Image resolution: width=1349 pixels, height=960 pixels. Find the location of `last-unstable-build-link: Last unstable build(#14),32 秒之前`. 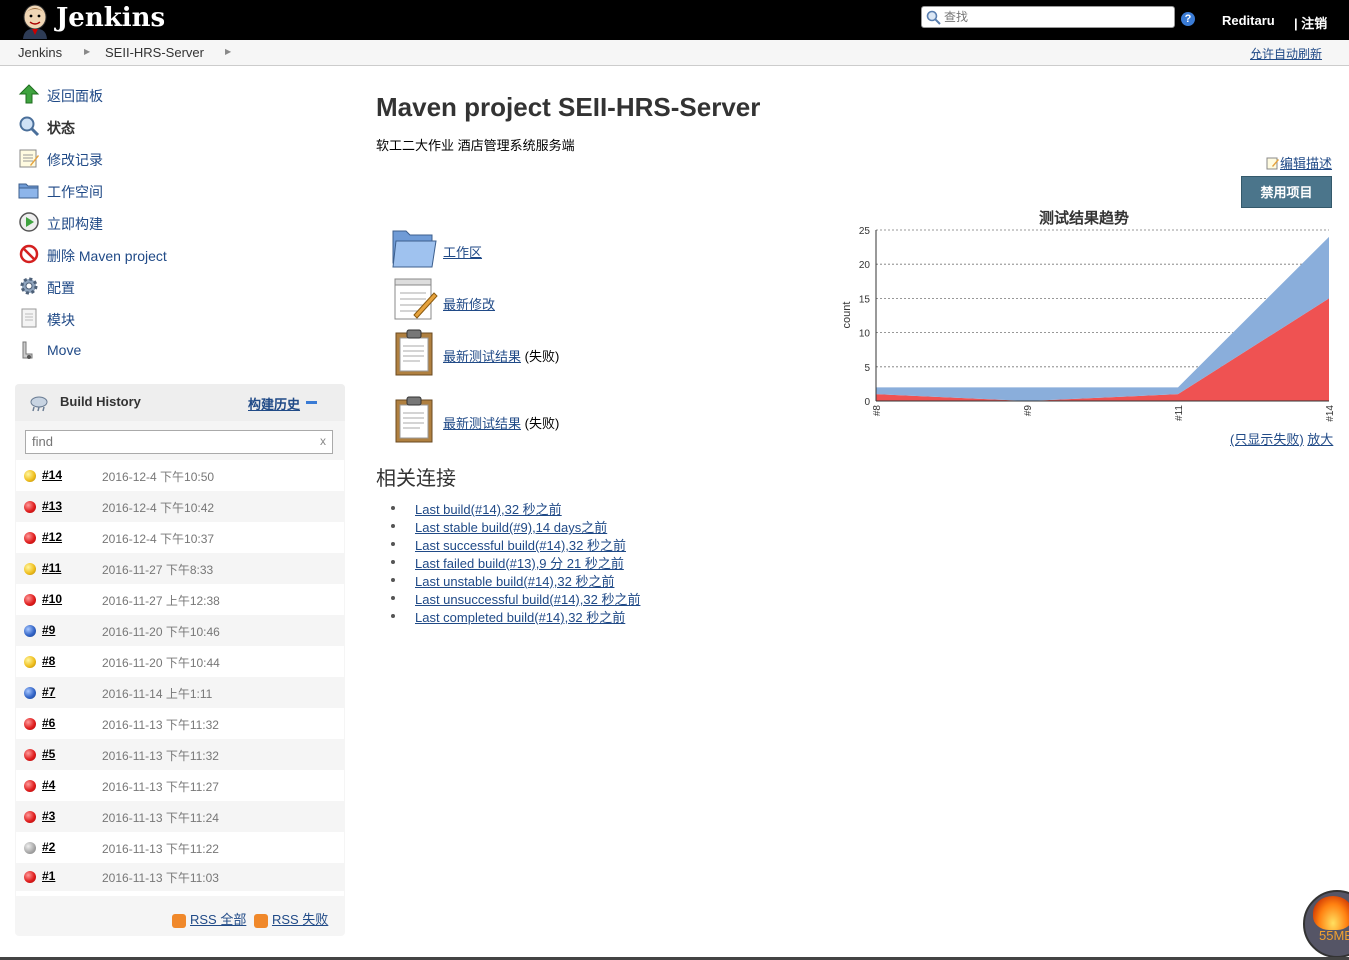

last-unstable-build-link: Last unstable build(#14),32 秒之前 is located at coordinates (514, 580).